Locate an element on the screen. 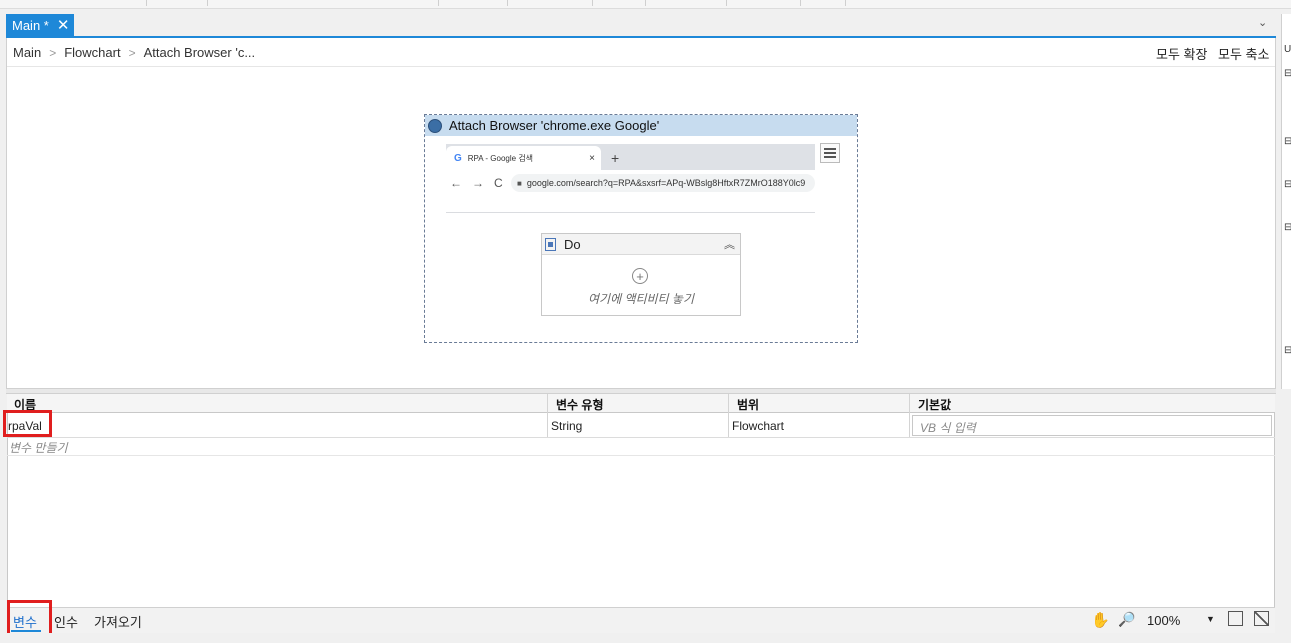 Image resolution: width=1291 pixels, height=643 pixels. breadcrumb-item-flowchart: Flowchart is located at coordinates (92, 52).